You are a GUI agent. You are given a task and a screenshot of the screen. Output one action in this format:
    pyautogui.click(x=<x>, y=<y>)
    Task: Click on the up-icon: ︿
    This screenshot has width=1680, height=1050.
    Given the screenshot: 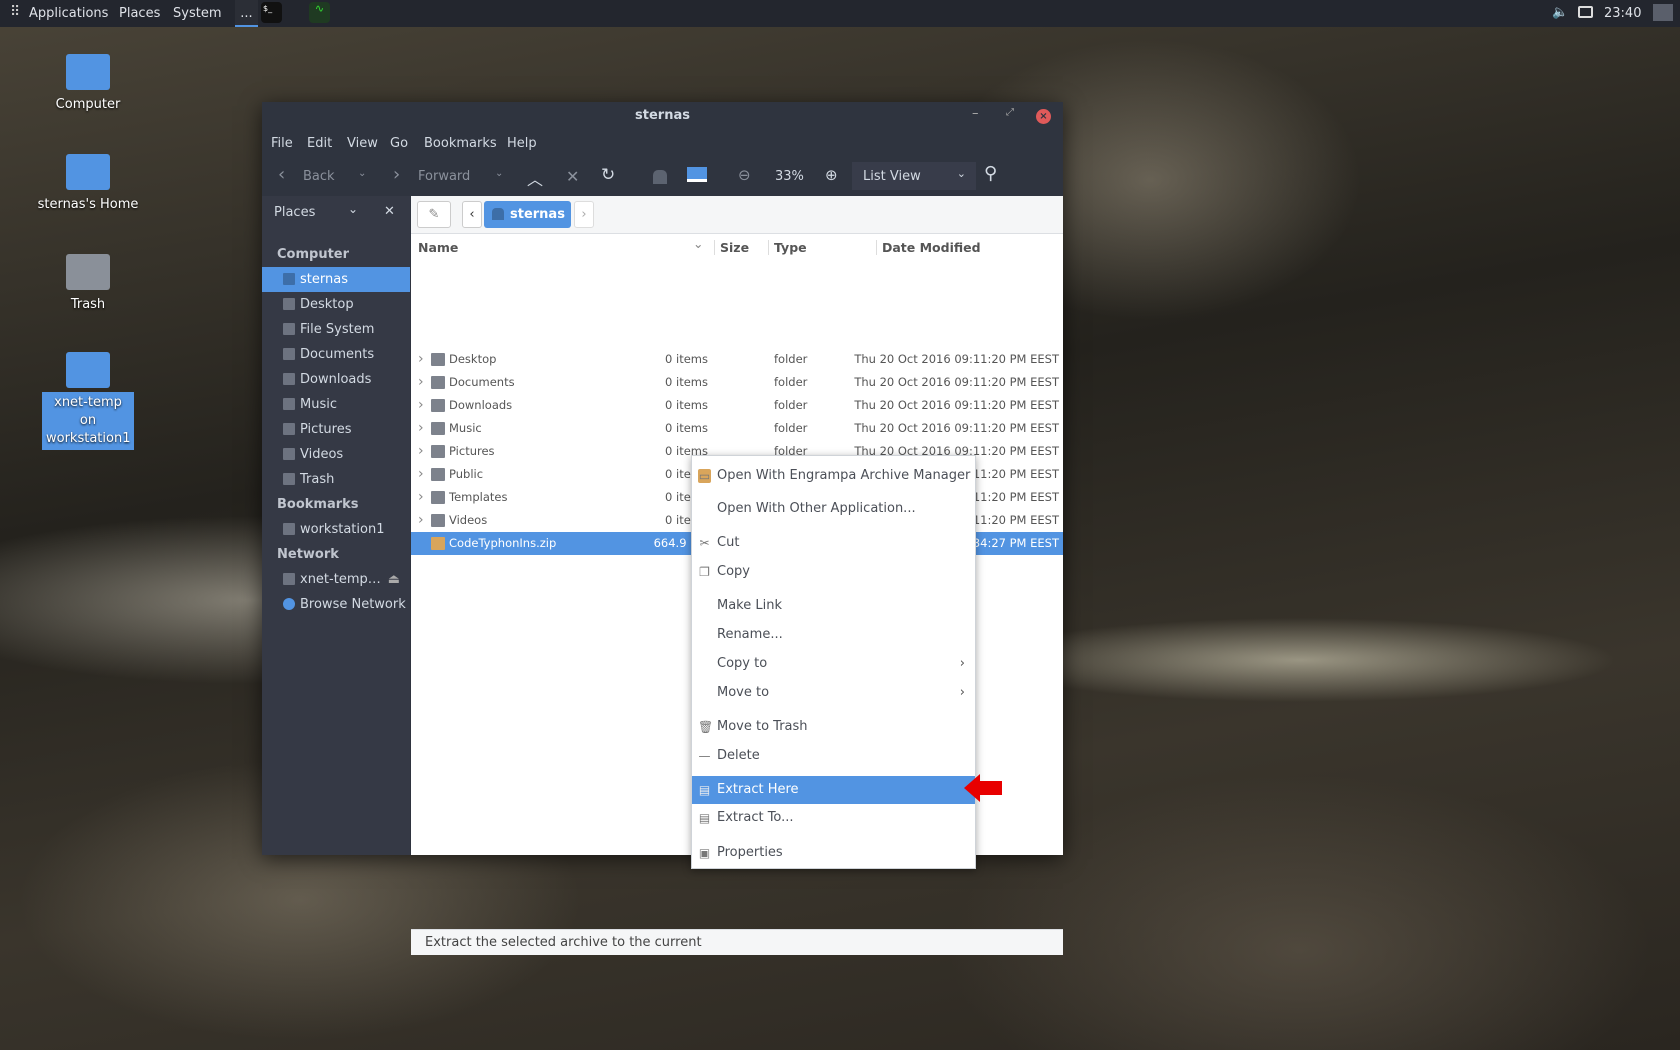 What is the action you would take?
    pyautogui.click(x=535, y=178)
    